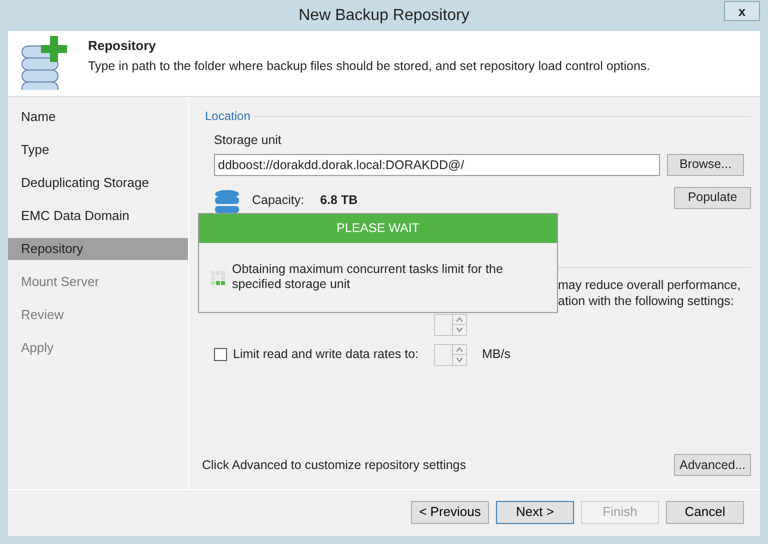  Describe the element at coordinates (535, 512) in the screenshot. I see `wizard-button: Next >` at that location.